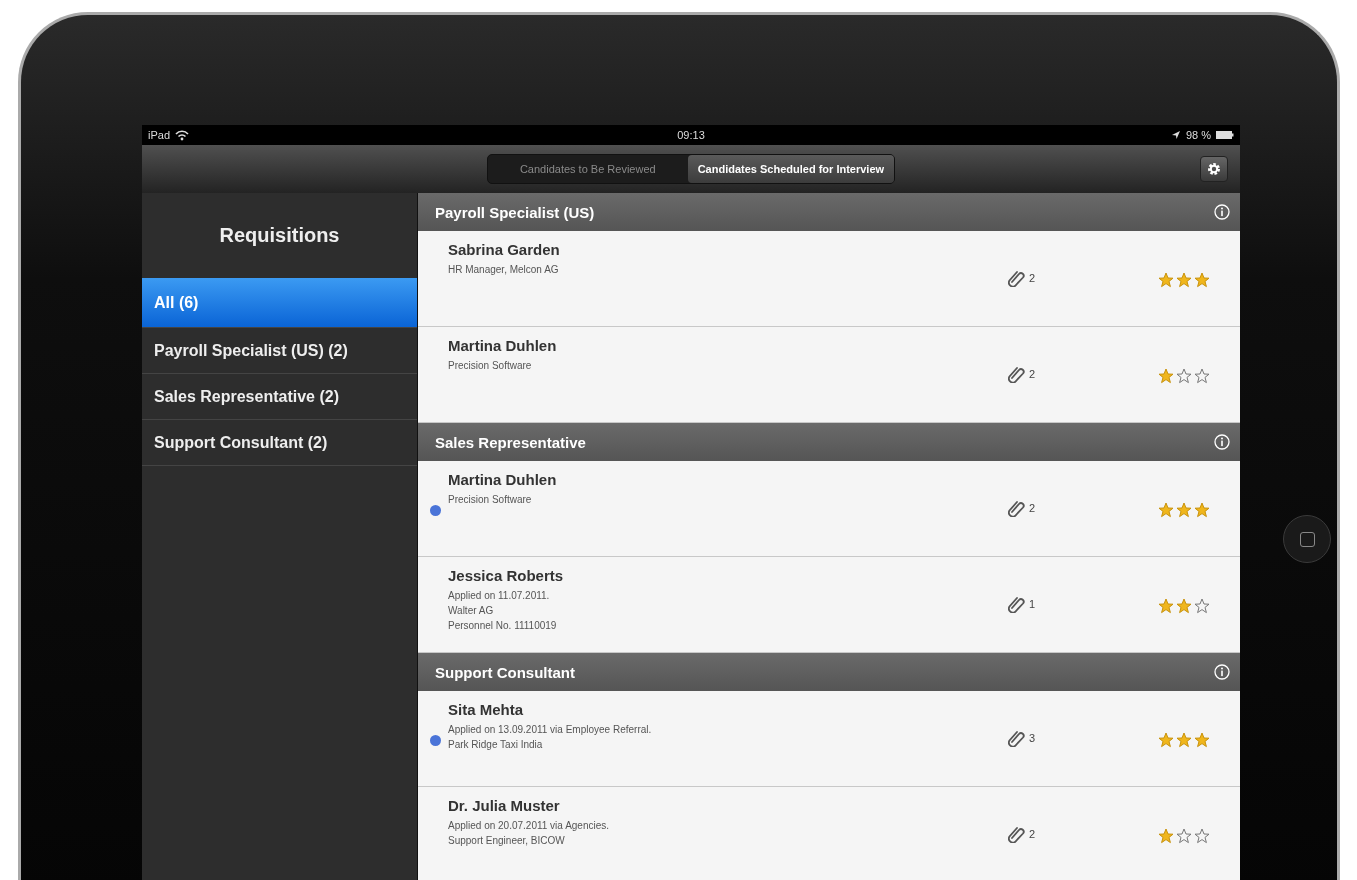 The width and height of the screenshot is (1357, 880). What do you see at coordinates (510, 442) in the screenshot?
I see `section-title: Sales Representative` at bounding box center [510, 442].